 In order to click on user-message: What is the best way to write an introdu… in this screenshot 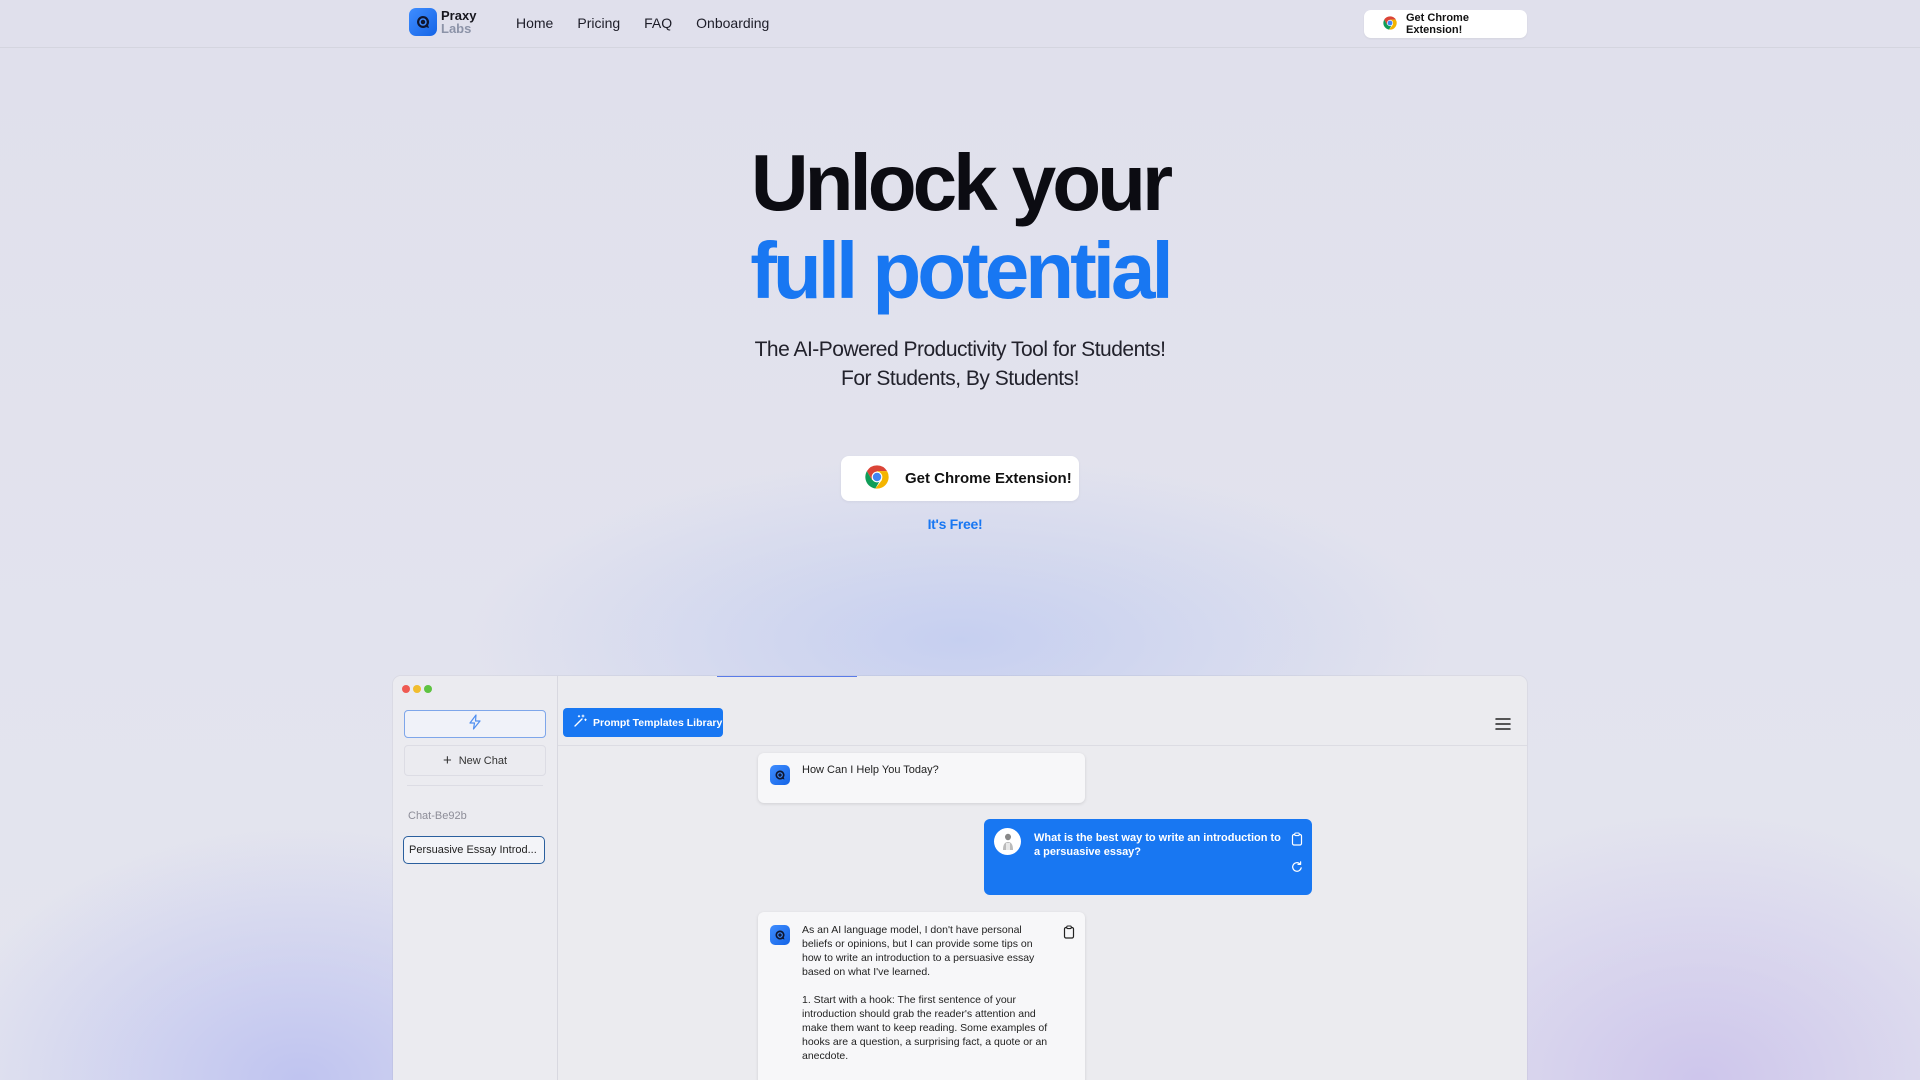, I will do `click(1148, 857)`.